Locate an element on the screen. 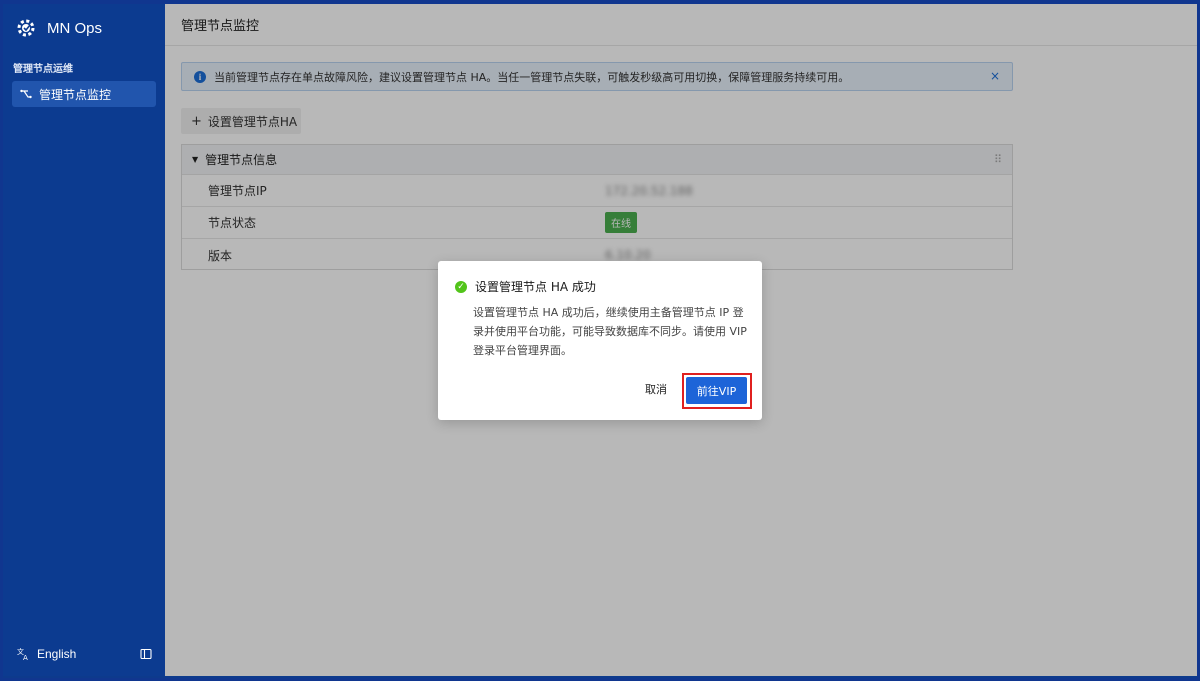 The image size is (1200, 681). sidebar-item-label: 管理节点监控 is located at coordinates (75, 94).